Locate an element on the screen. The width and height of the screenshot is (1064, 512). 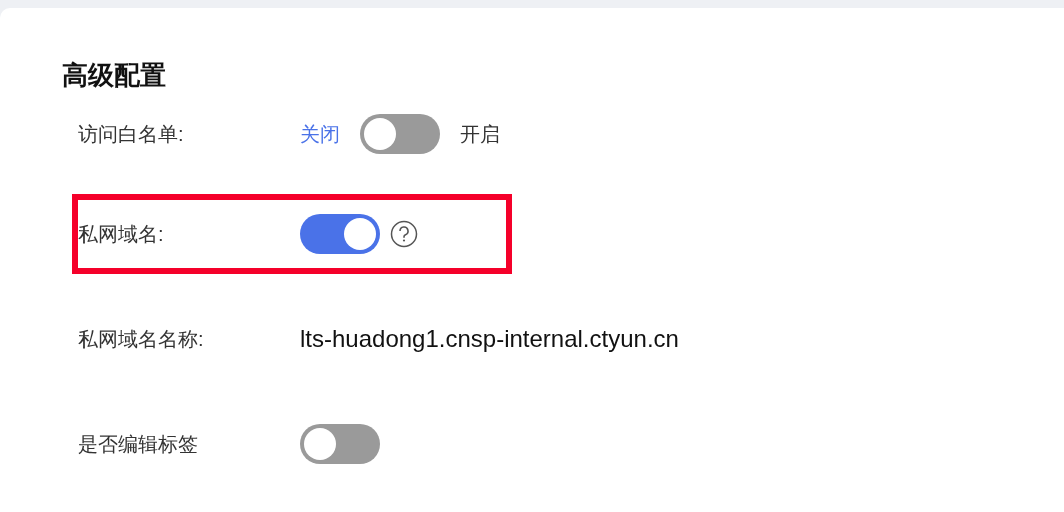
field-label: 访问白名单: is located at coordinates (131, 134).